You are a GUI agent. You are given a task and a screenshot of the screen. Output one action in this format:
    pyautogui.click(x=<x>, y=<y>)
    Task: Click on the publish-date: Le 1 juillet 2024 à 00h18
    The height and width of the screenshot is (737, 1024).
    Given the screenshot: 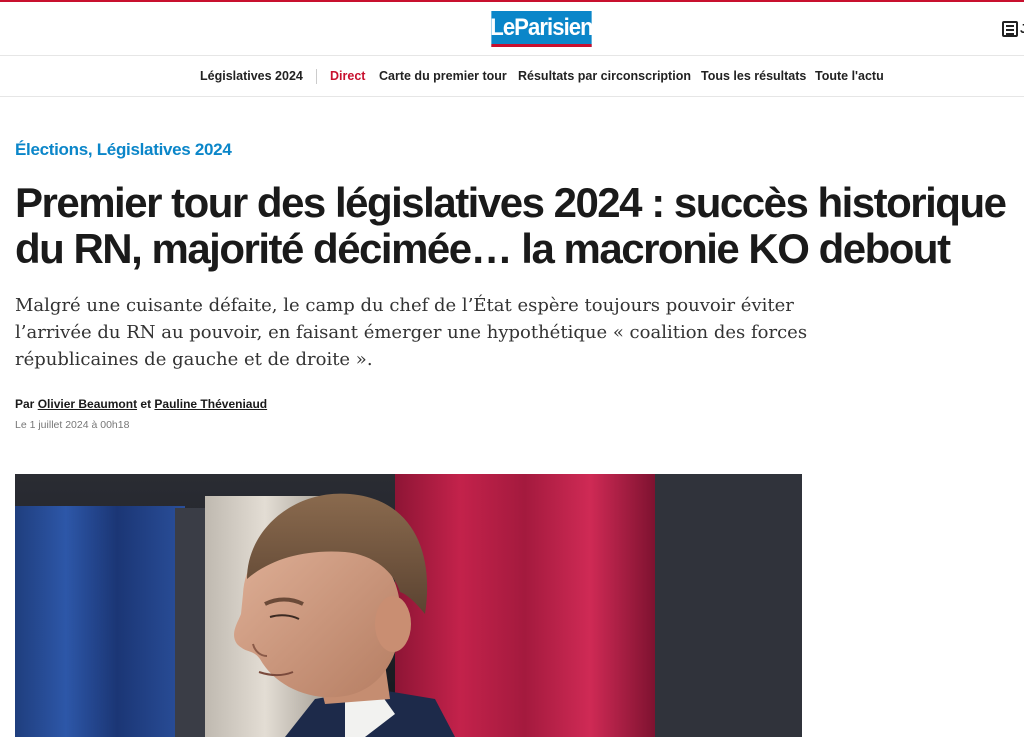 What is the action you would take?
    pyautogui.click(x=72, y=425)
    